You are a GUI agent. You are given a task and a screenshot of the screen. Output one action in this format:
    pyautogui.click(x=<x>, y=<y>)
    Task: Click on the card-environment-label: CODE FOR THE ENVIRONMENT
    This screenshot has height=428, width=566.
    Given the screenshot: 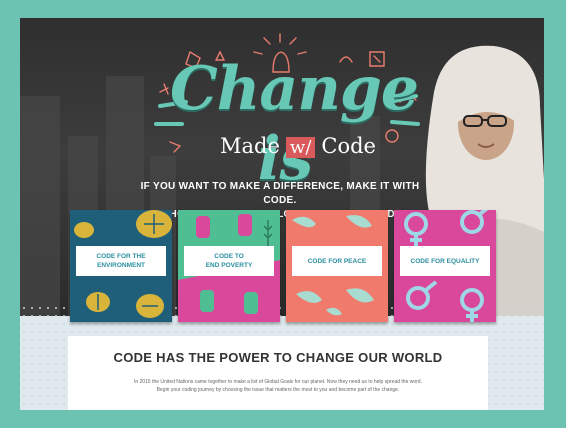 What is the action you would take?
    pyautogui.click(x=121, y=261)
    